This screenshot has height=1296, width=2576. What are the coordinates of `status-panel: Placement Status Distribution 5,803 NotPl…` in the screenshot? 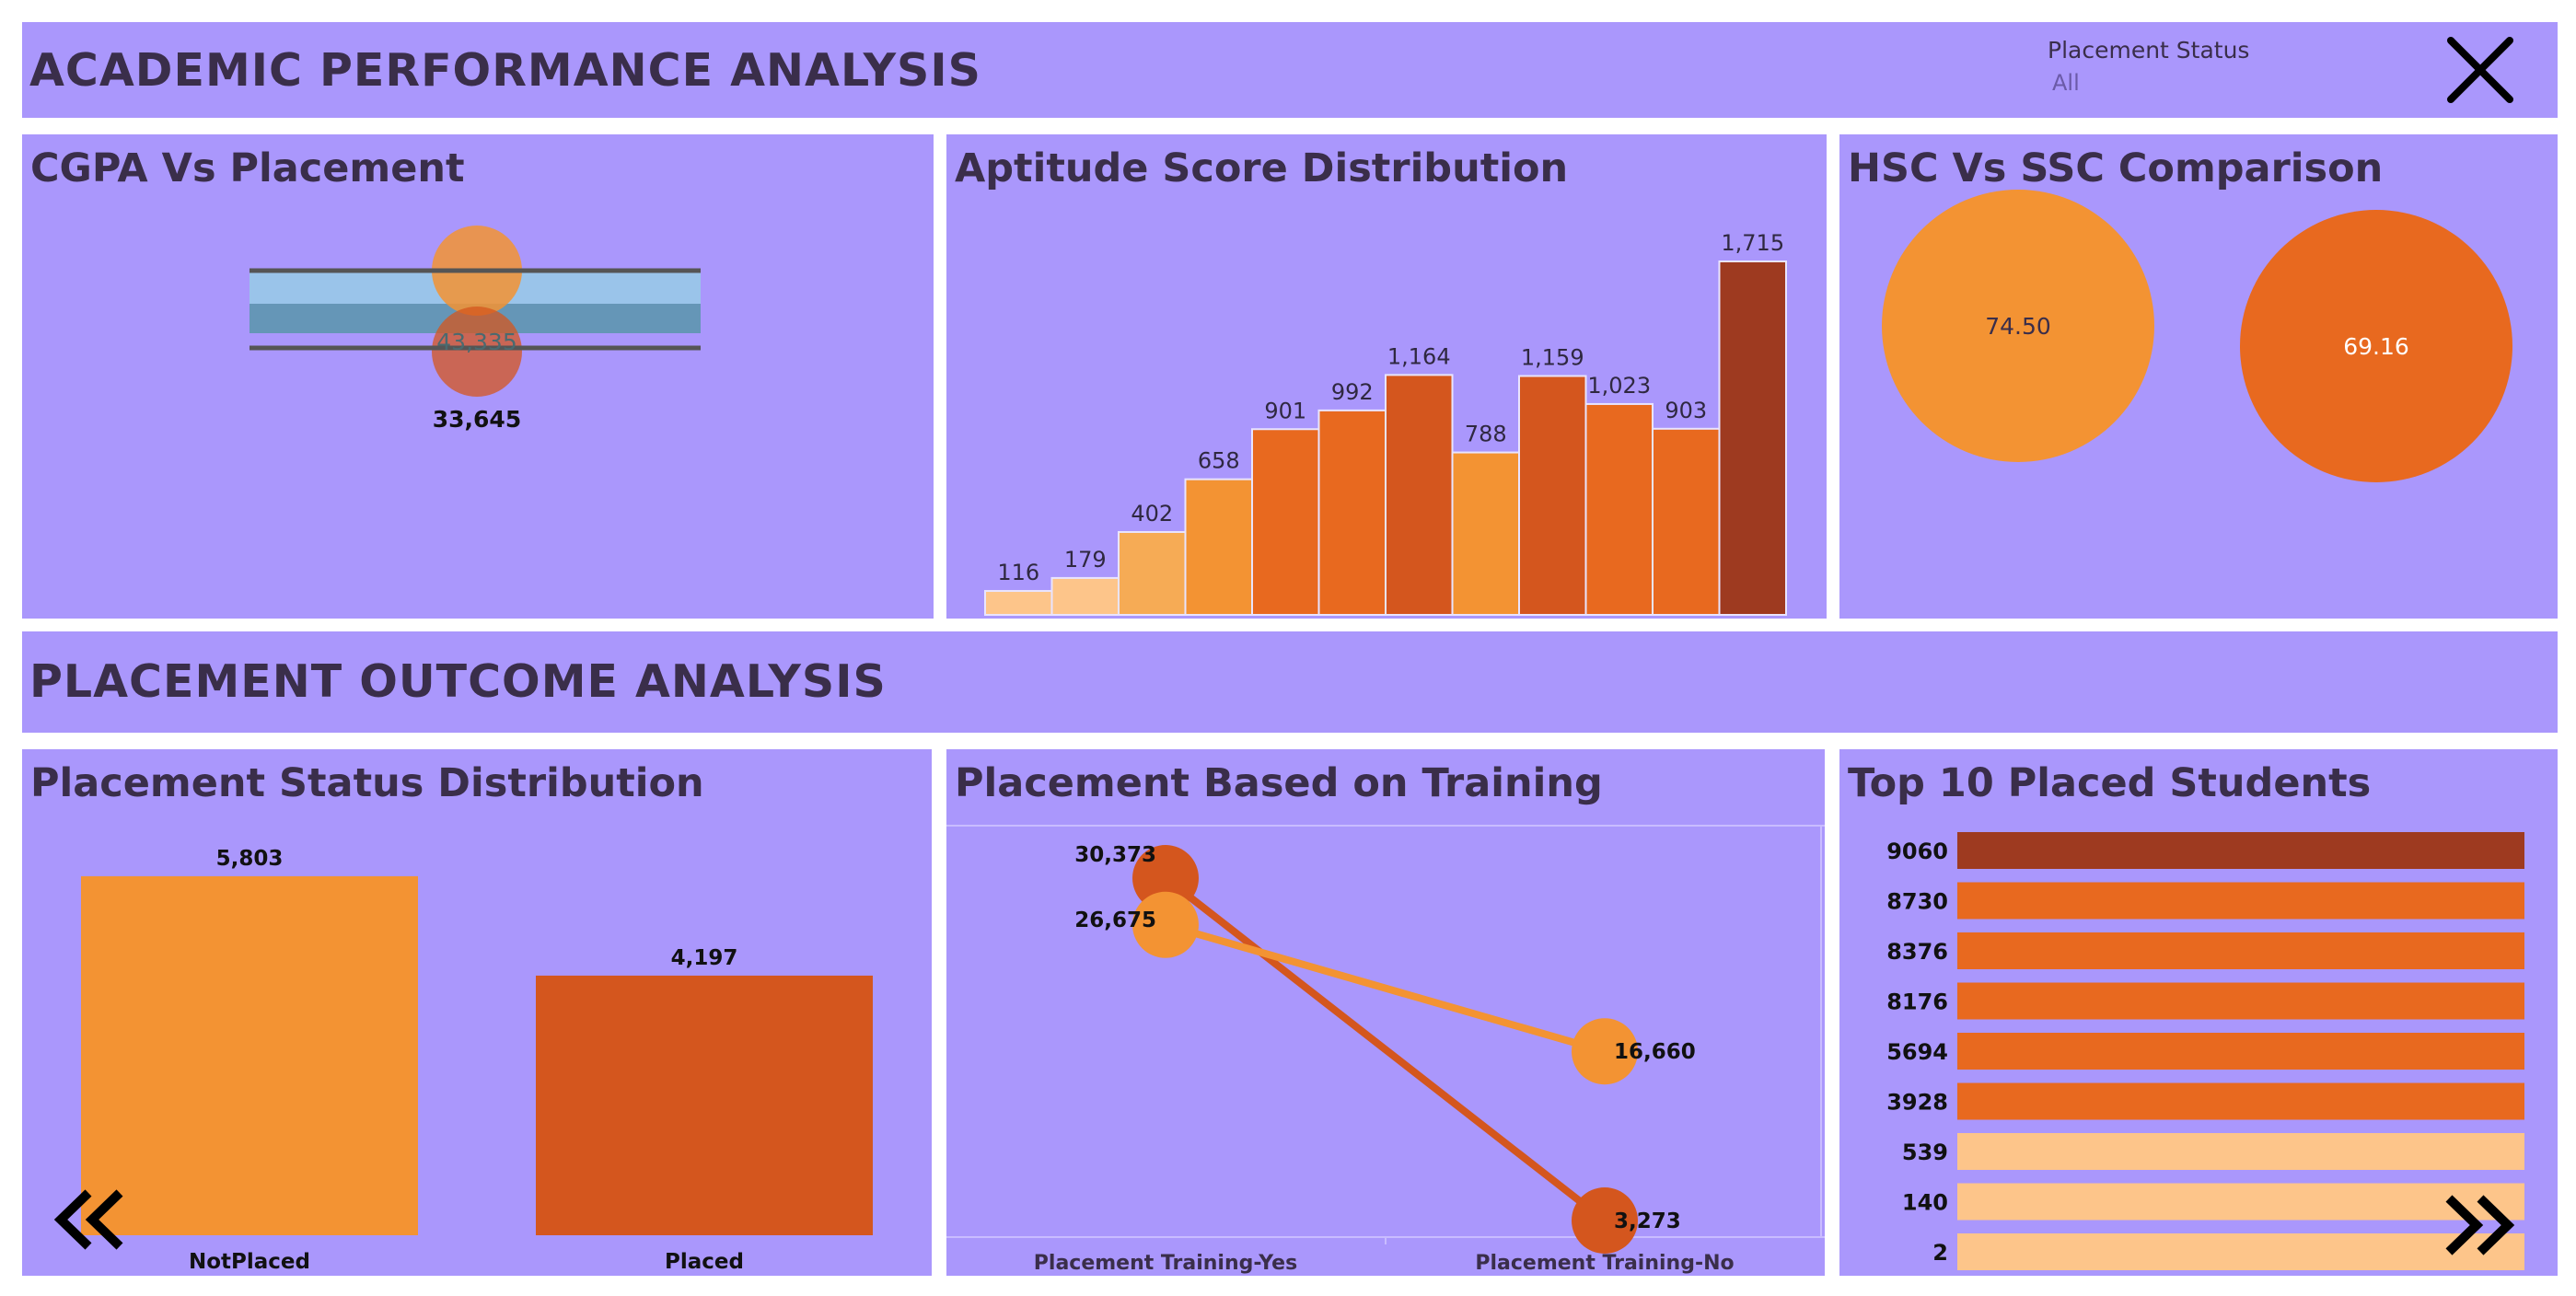 It's located at (477, 1012).